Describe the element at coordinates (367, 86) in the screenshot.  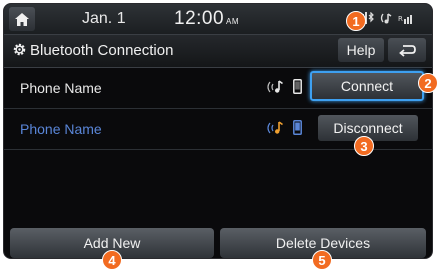
I see `connect-button: Connect` at that location.